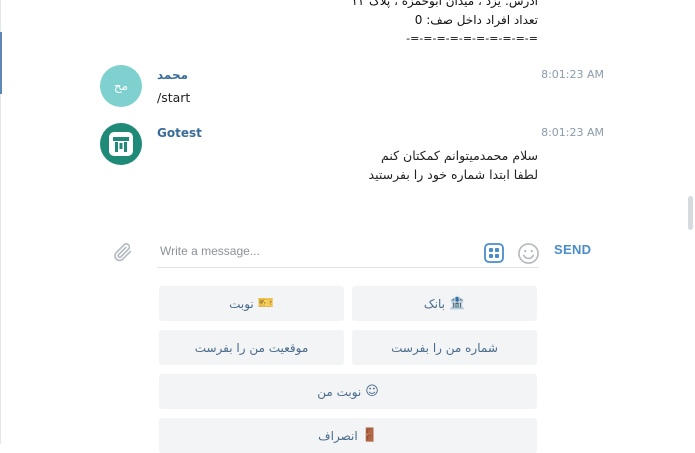 Image resolution: width=695 pixels, height=453 pixels. Describe the element at coordinates (572, 249) in the screenshot. I see `send-button: SEND` at that location.